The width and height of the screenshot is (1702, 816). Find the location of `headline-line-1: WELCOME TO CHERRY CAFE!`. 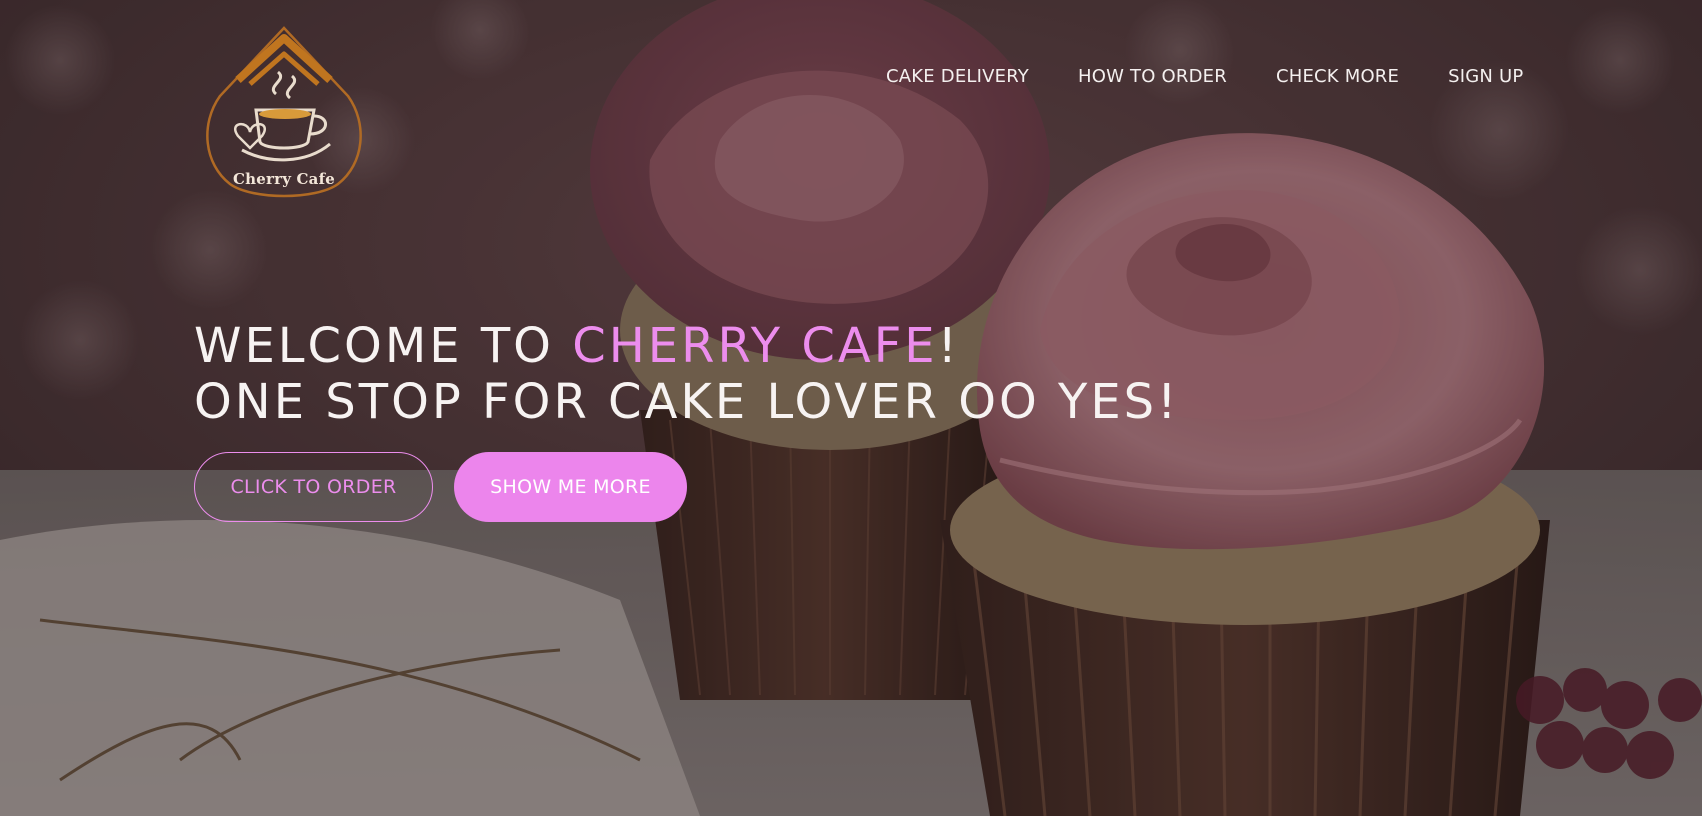

headline-line-1: WELCOME TO CHERRY CAFE! is located at coordinates (686, 346).